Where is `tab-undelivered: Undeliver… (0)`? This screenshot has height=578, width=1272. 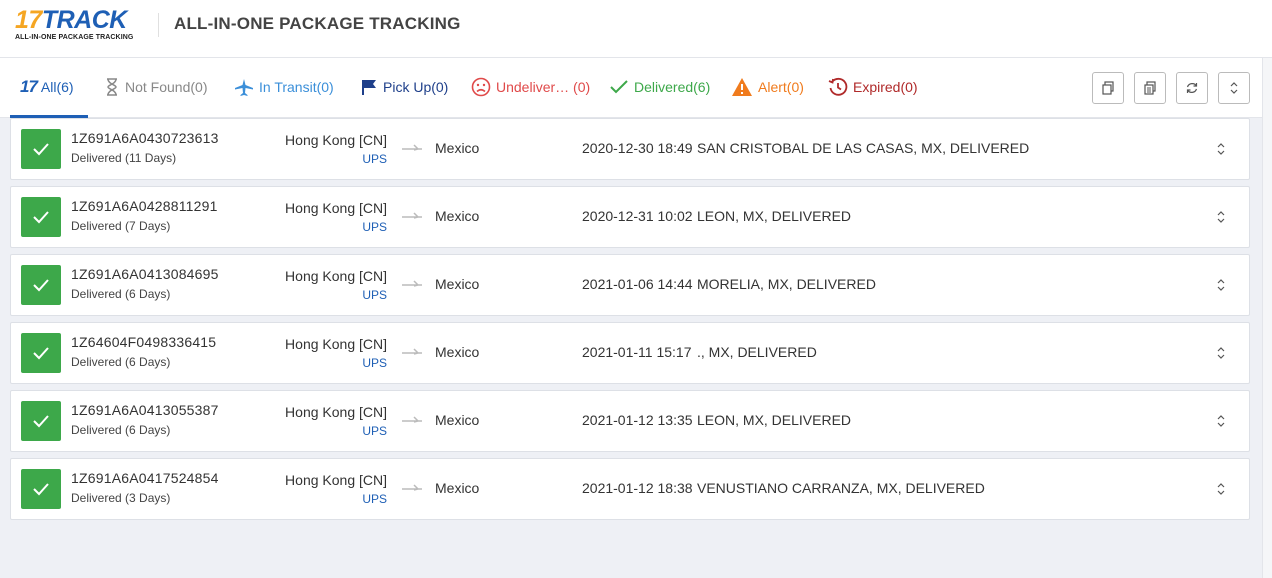
tab-undelivered: Undeliver… (0) is located at coordinates (530, 87).